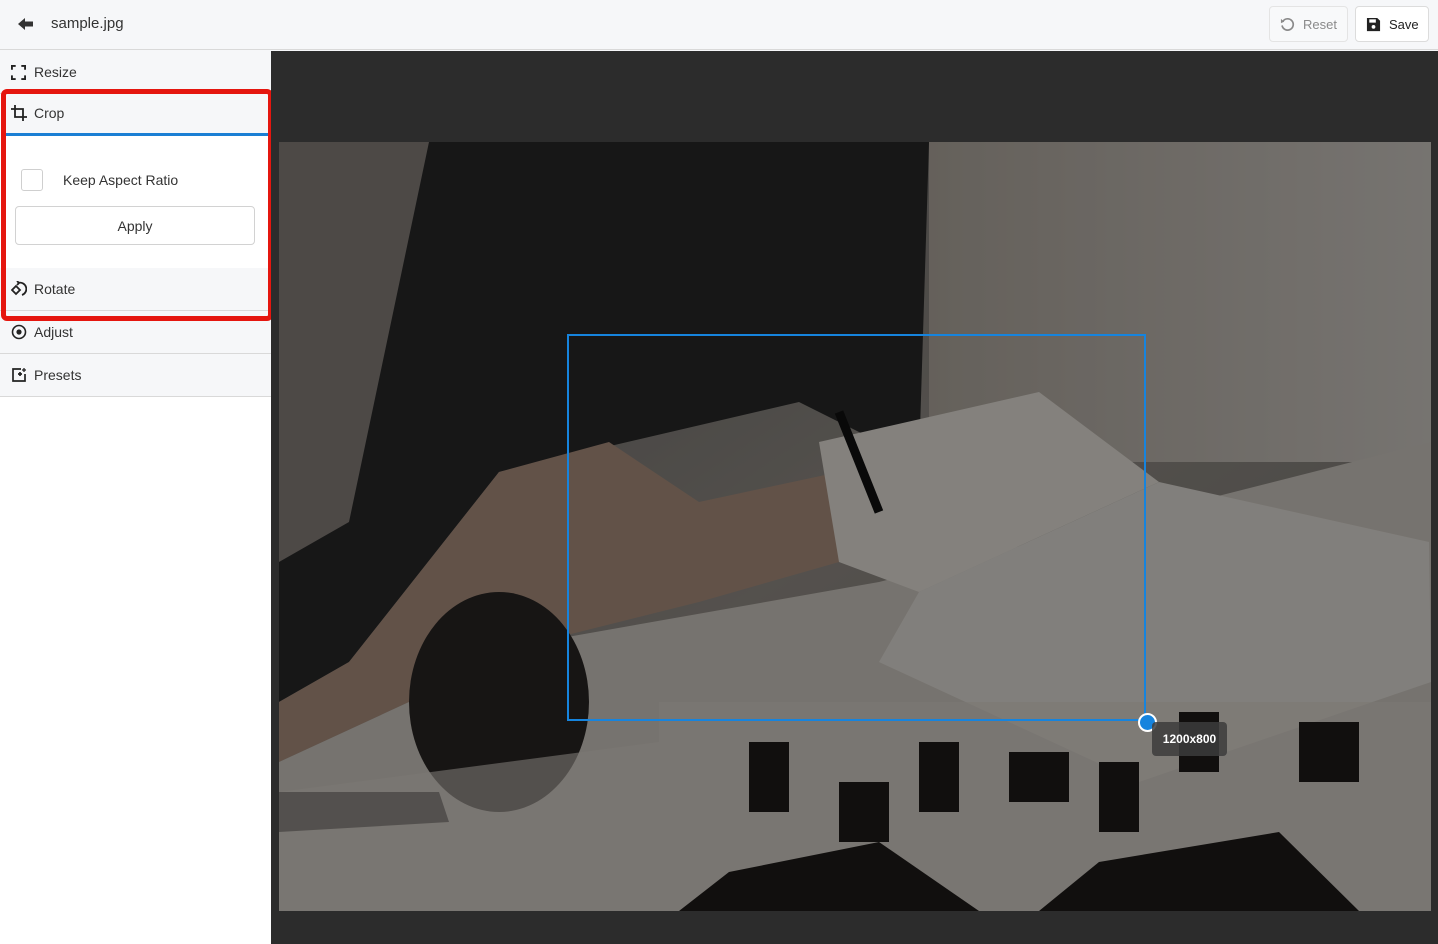 This screenshot has width=1438, height=944. What do you see at coordinates (719, 25) in the screenshot?
I see `top-bar: sample.jpg Reset Save` at bounding box center [719, 25].